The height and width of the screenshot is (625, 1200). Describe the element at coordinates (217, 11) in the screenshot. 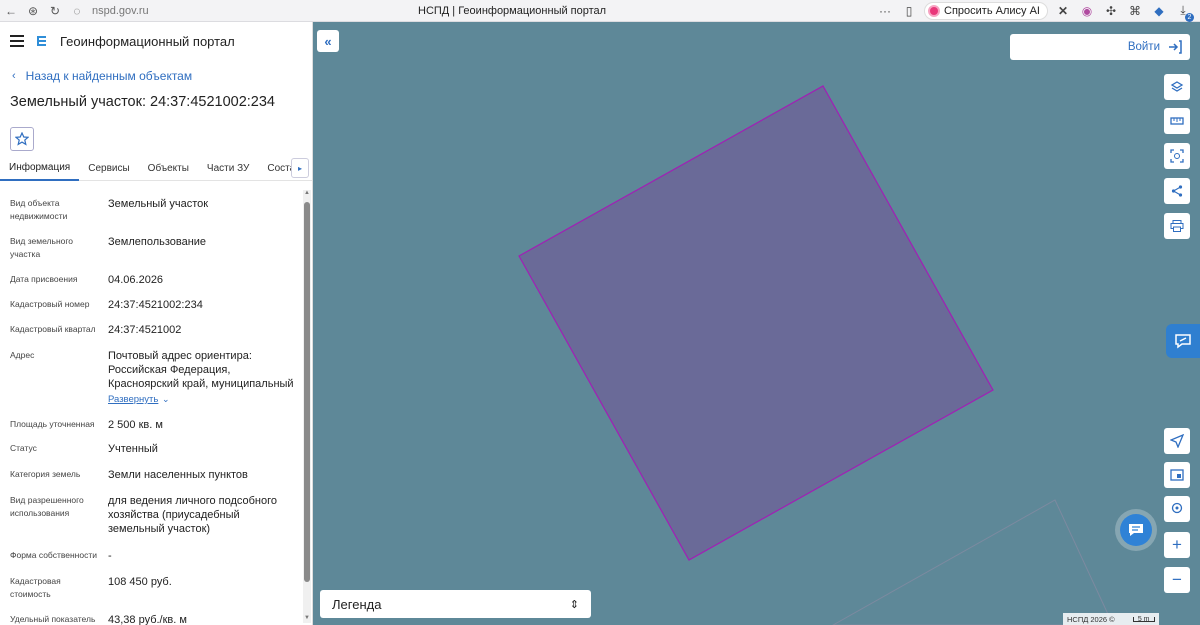

I see `address-bar: nspd.gov.ru` at that location.